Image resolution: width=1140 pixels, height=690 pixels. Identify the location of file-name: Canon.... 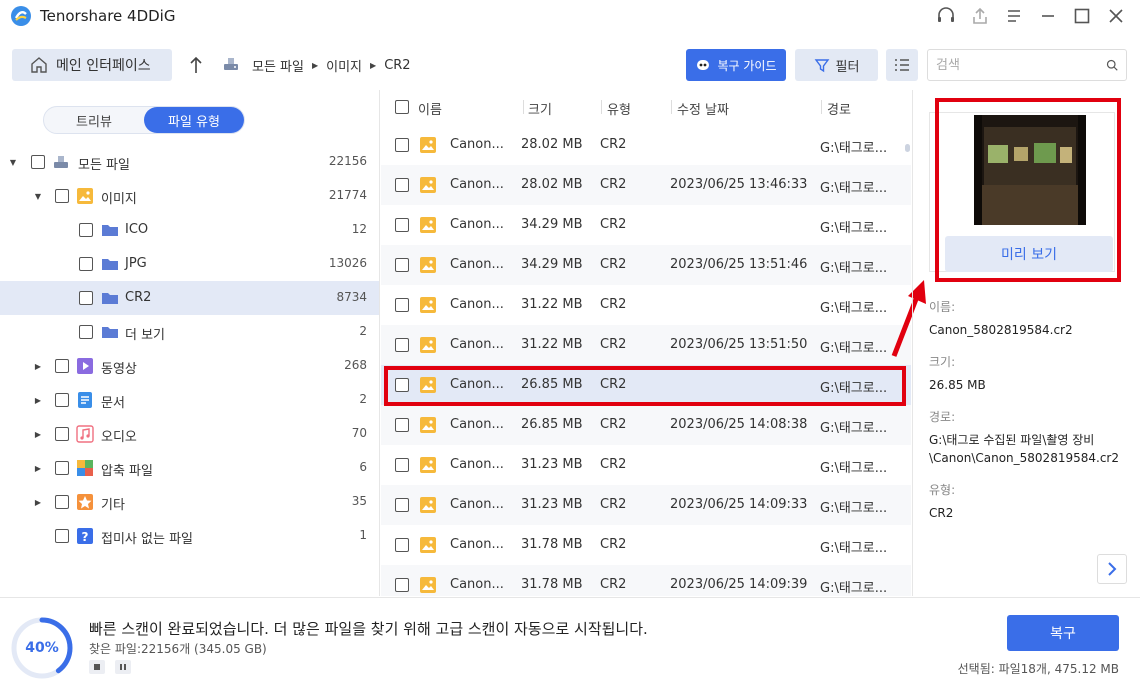
(477, 184).